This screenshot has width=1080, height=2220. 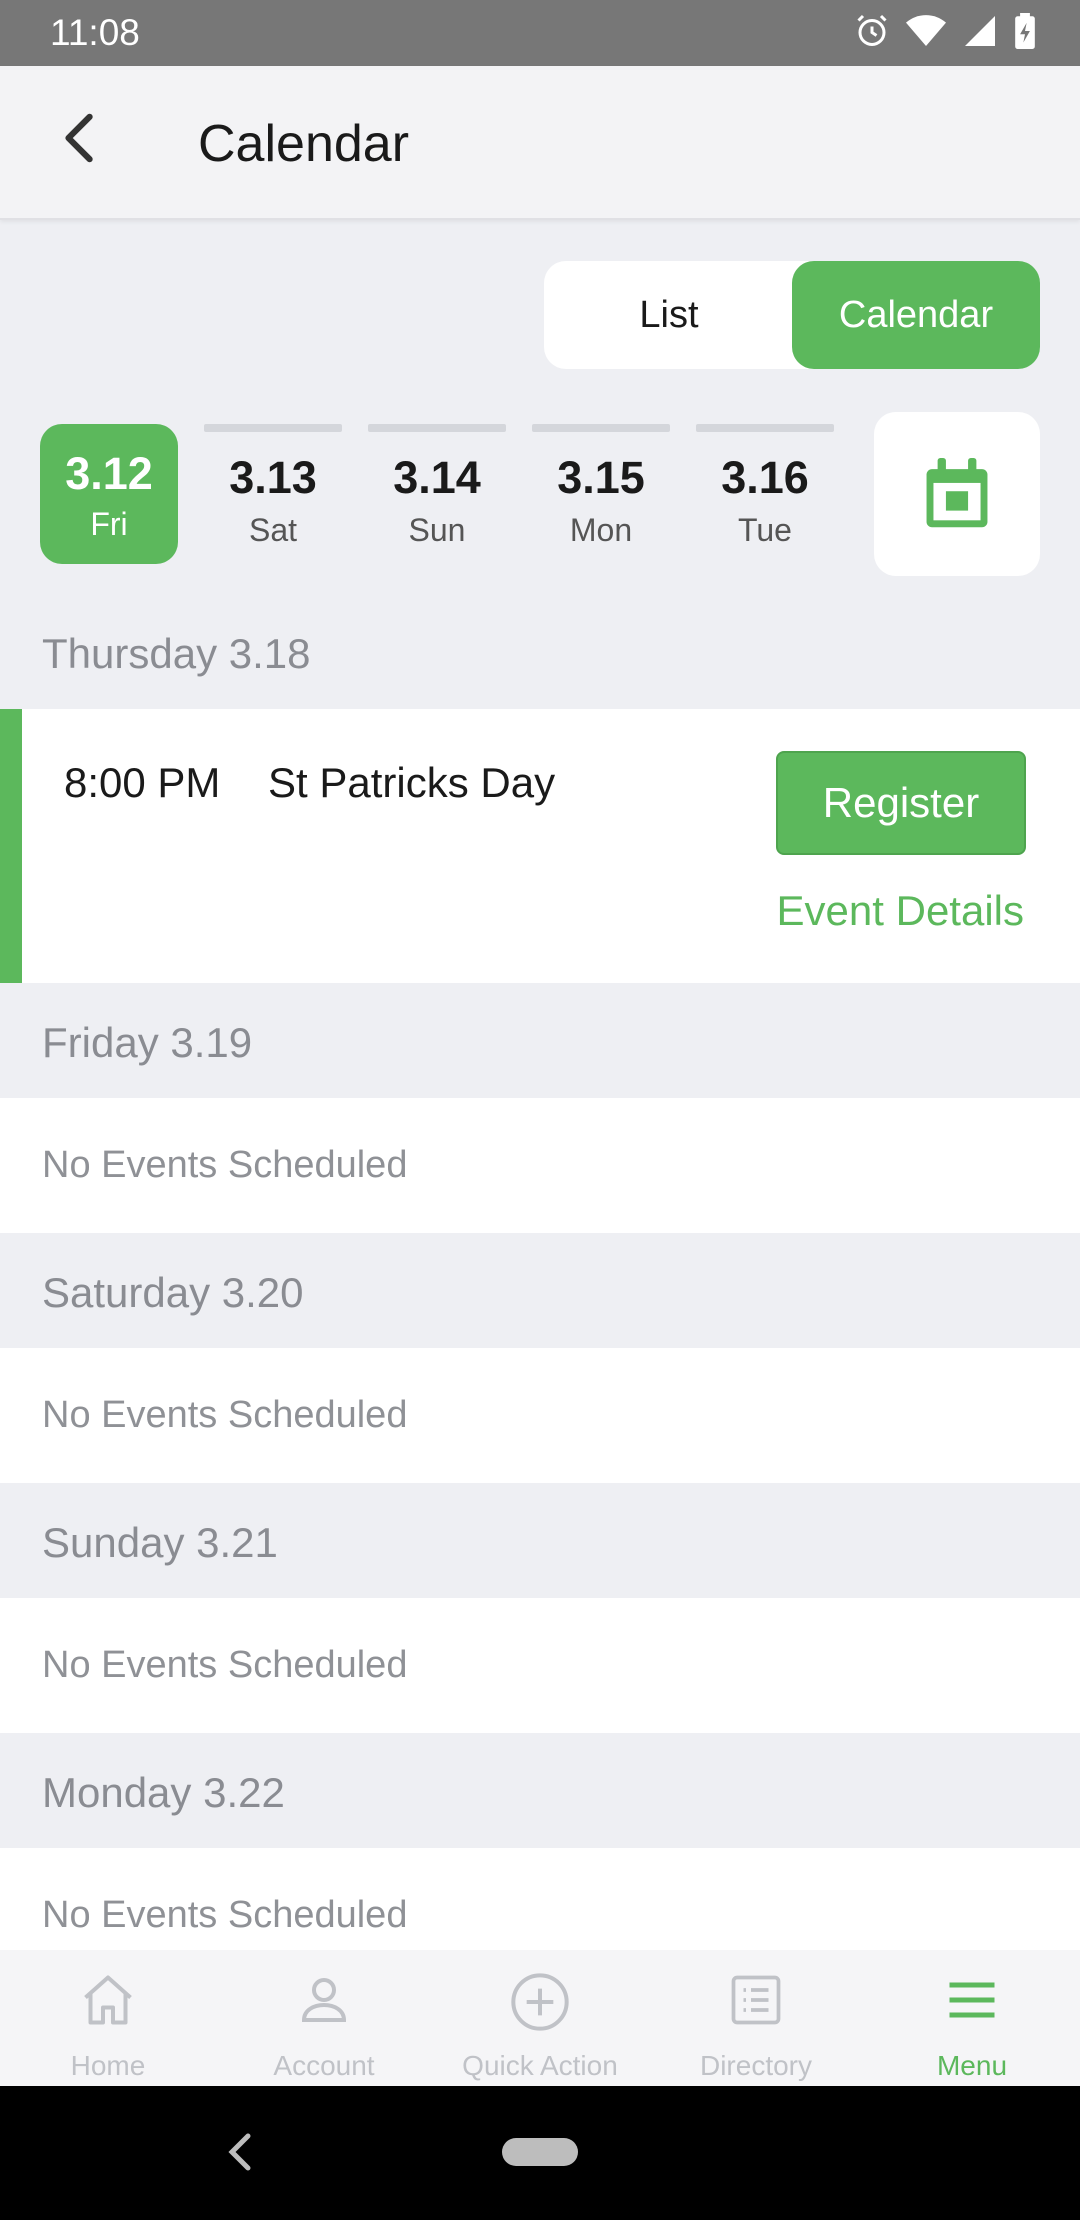 I want to click on menu-icon, so click(x=972, y=2000).